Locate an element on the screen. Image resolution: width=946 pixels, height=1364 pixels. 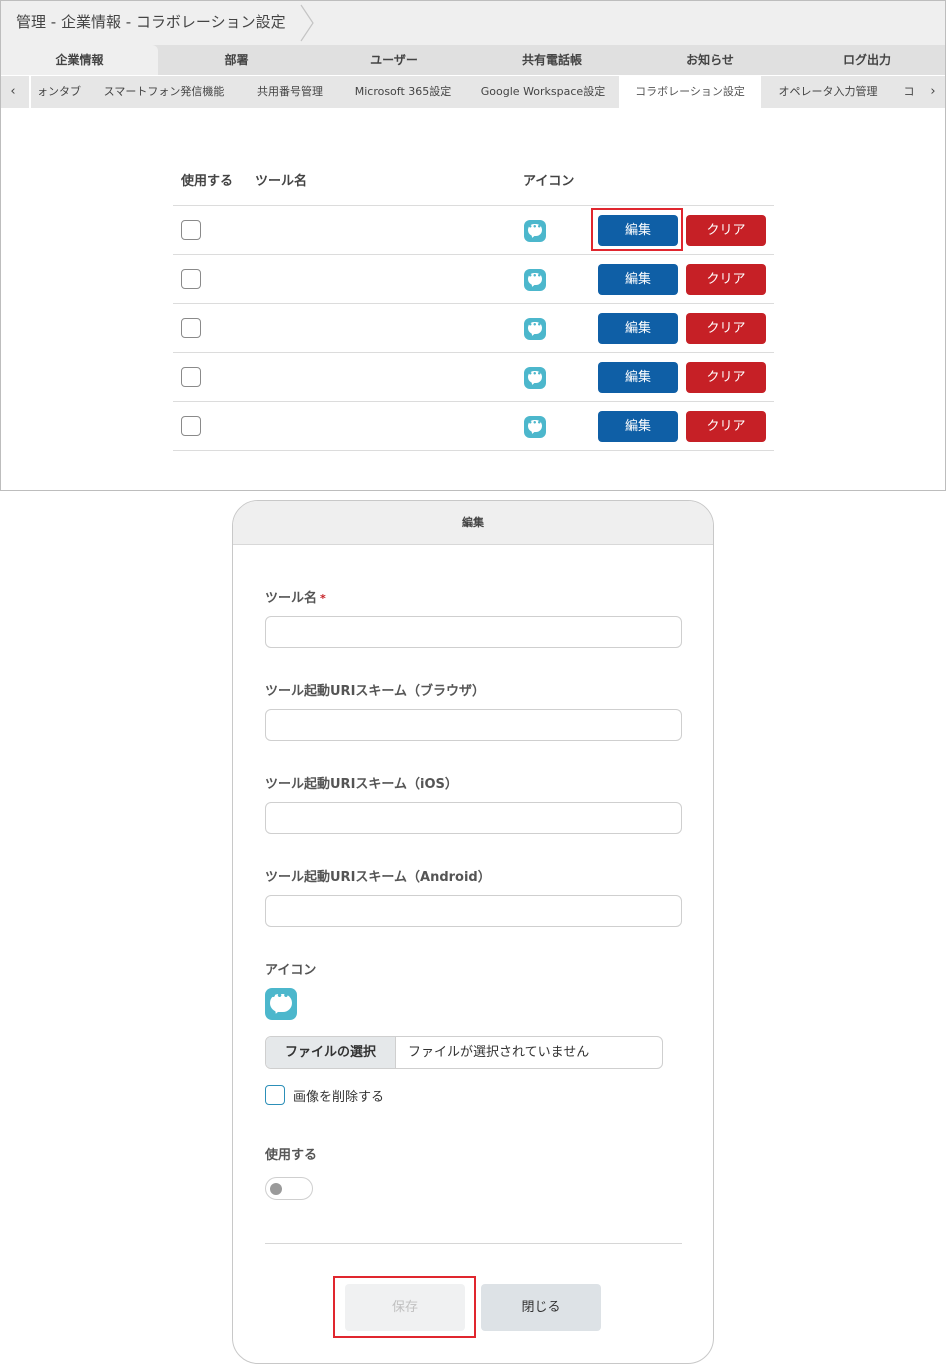
tool-name-label-text: ツール名 is located at coordinates (291, 598).